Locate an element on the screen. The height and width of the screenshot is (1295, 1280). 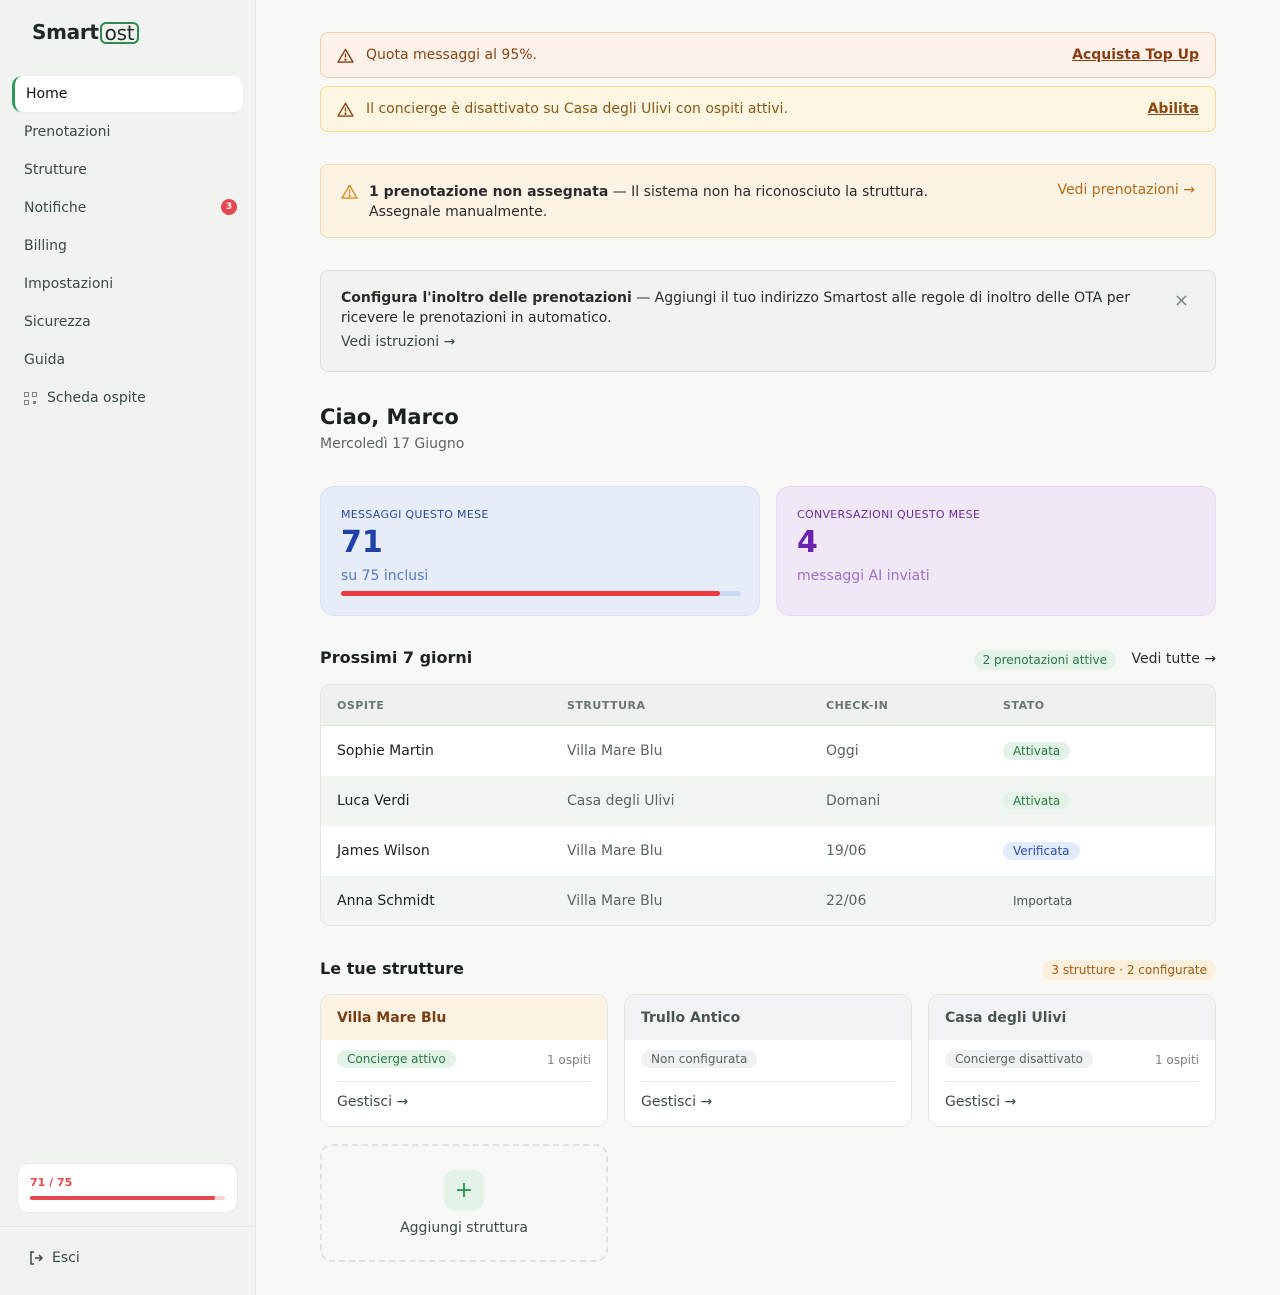
banner-title: Configura l'inoltro delle prenotazioni is located at coordinates (486, 298).